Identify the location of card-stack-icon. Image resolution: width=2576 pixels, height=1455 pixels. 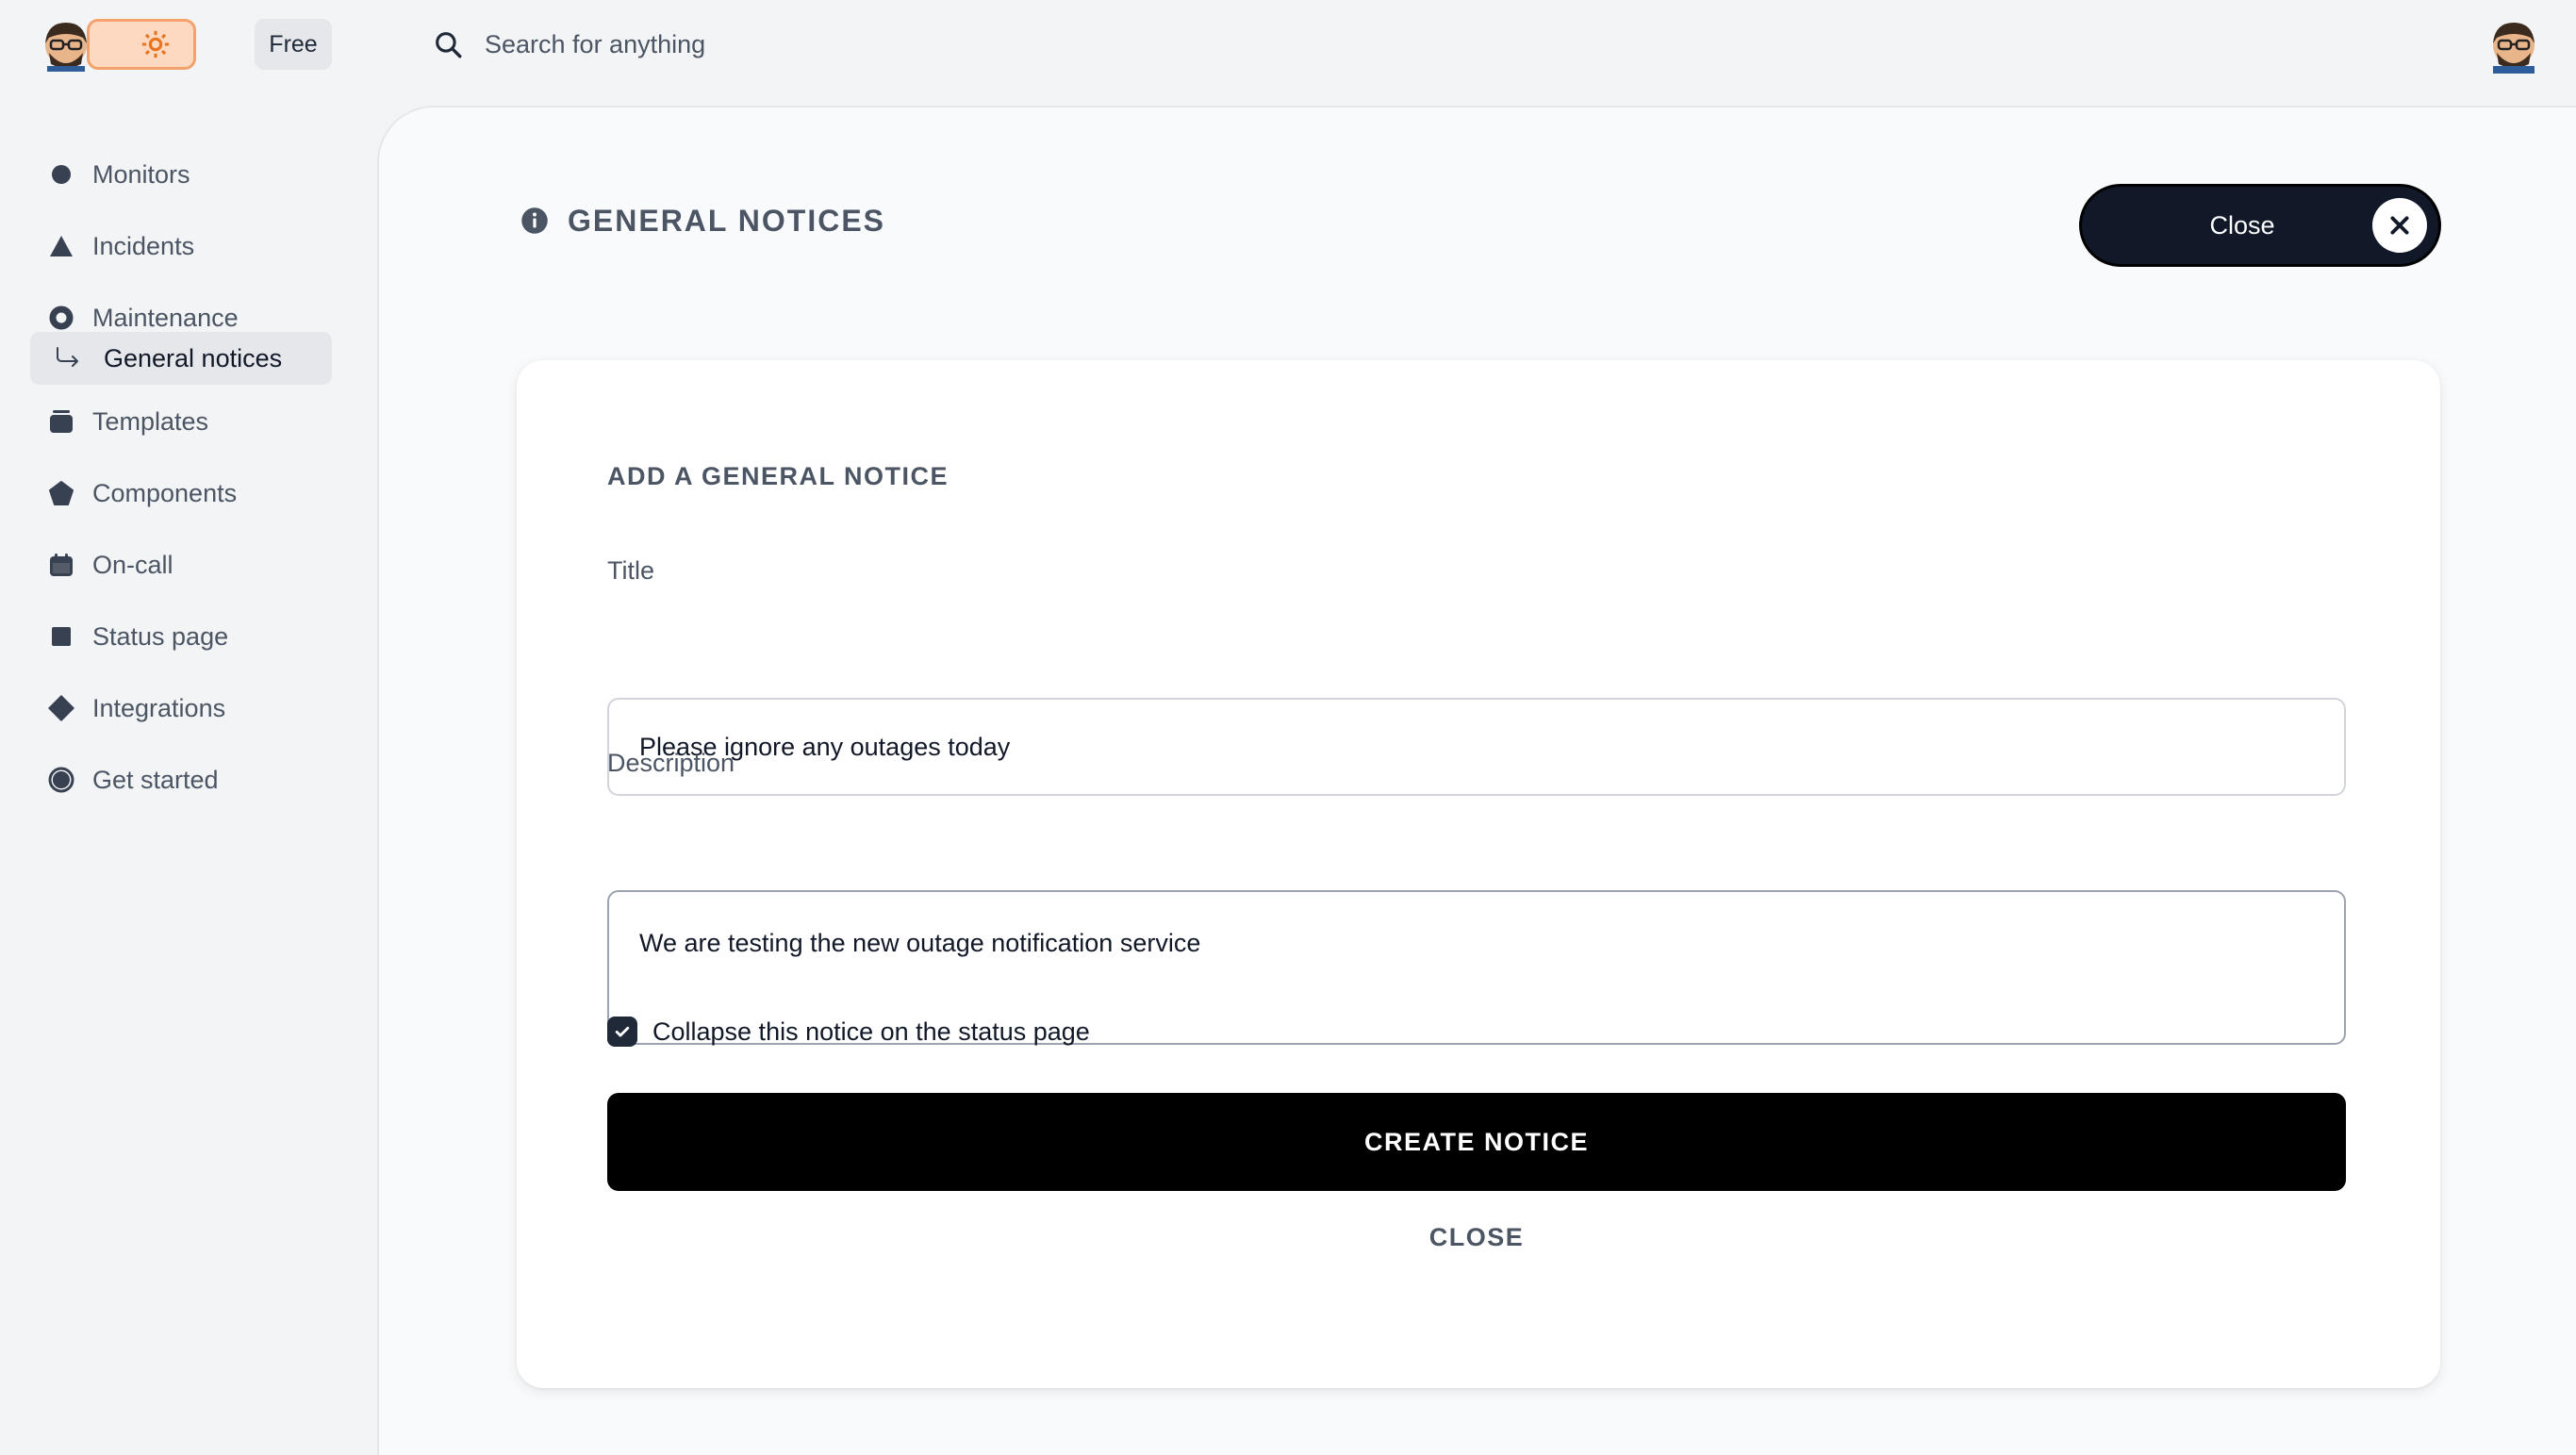
(61, 421).